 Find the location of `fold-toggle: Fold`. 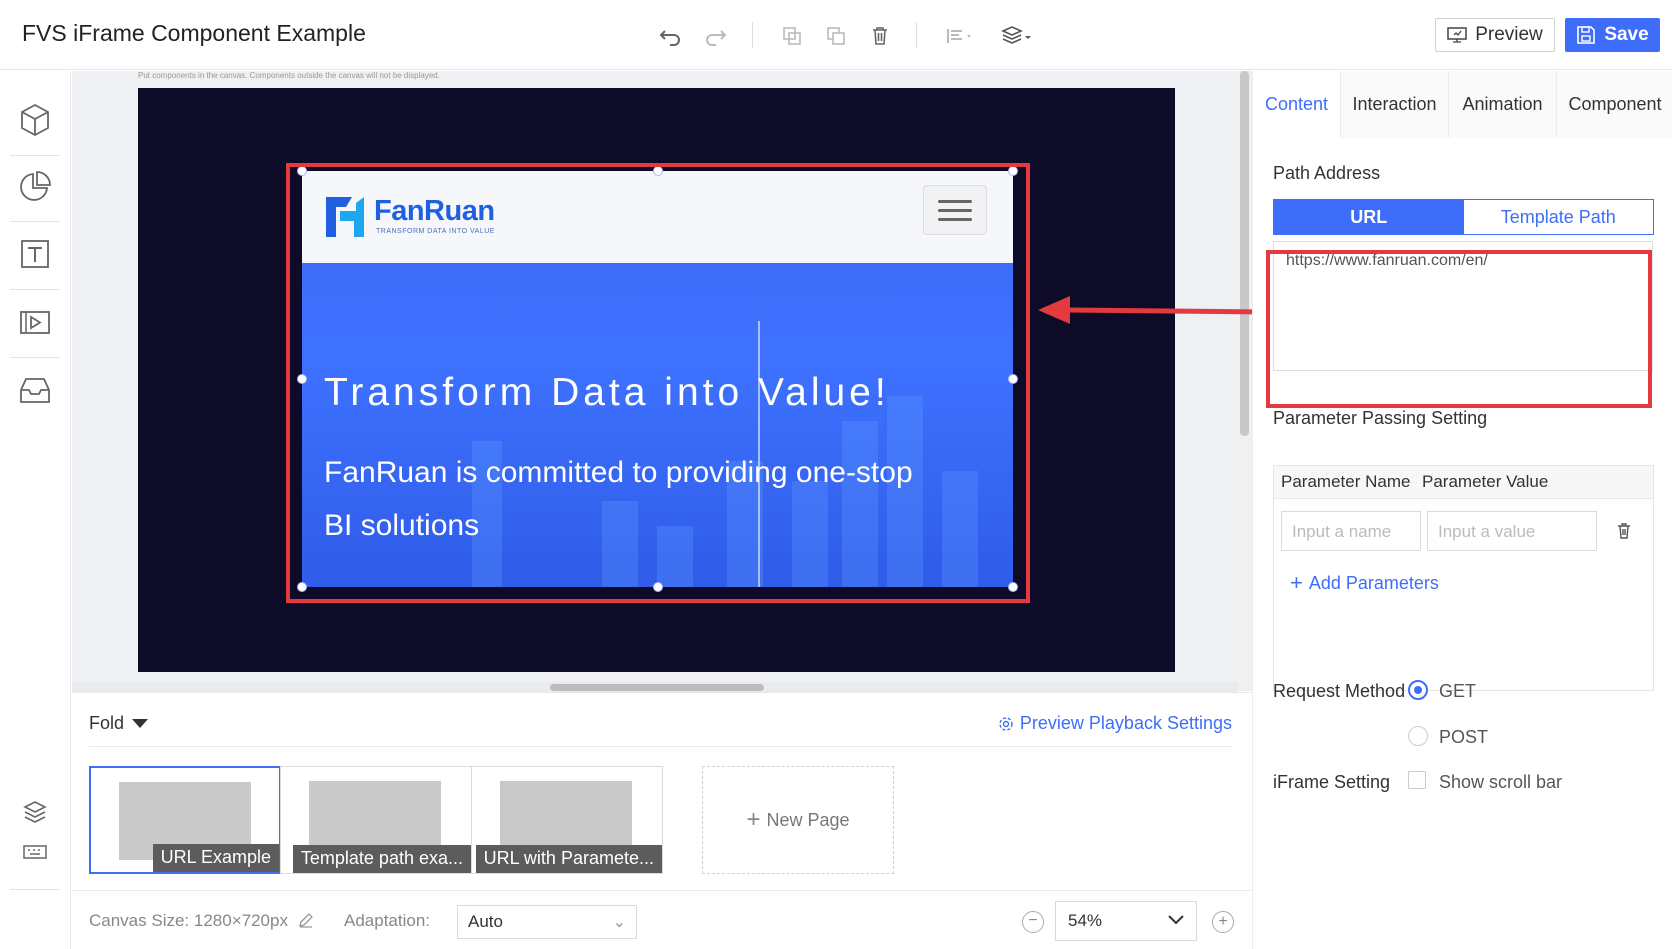

fold-toggle: Fold is located at coordinates (119, 723).